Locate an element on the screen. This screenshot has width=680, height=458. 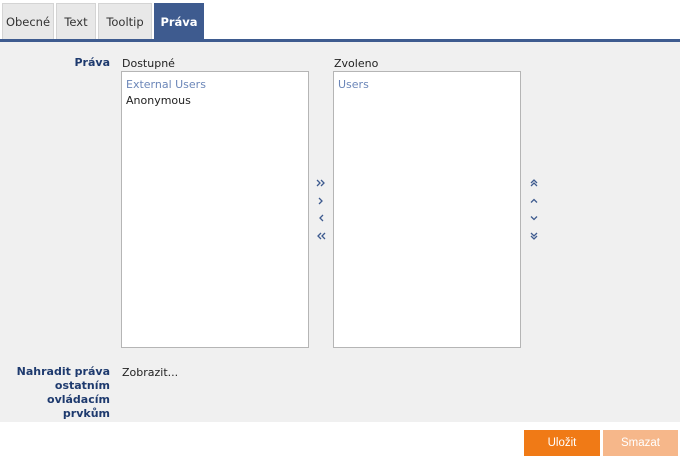
replace-rights-label: Nahradit práva ostatním ovládacím prvkům is located at coordinates (62, 393).